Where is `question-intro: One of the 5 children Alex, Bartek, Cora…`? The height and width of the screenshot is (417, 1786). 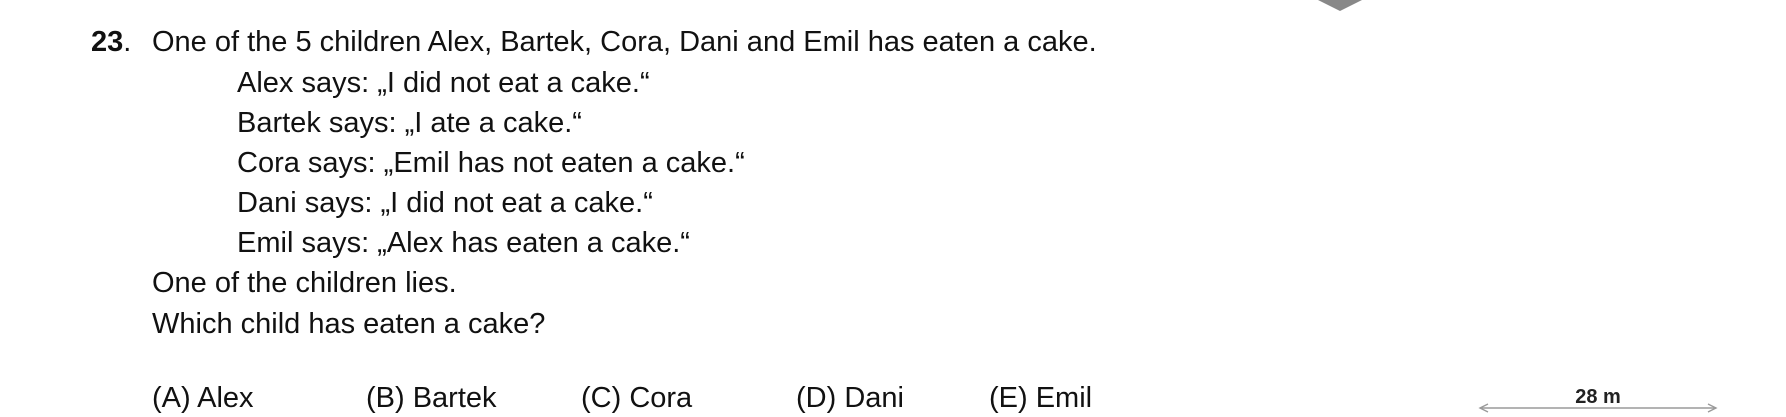
question-intro: One of the 5 children Alex, Bartek, Cora… is located at coordinates (624, 42).